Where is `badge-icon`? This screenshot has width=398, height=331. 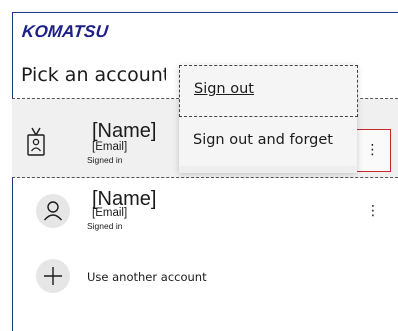 badge-icon is located at coordinates (36, 141).